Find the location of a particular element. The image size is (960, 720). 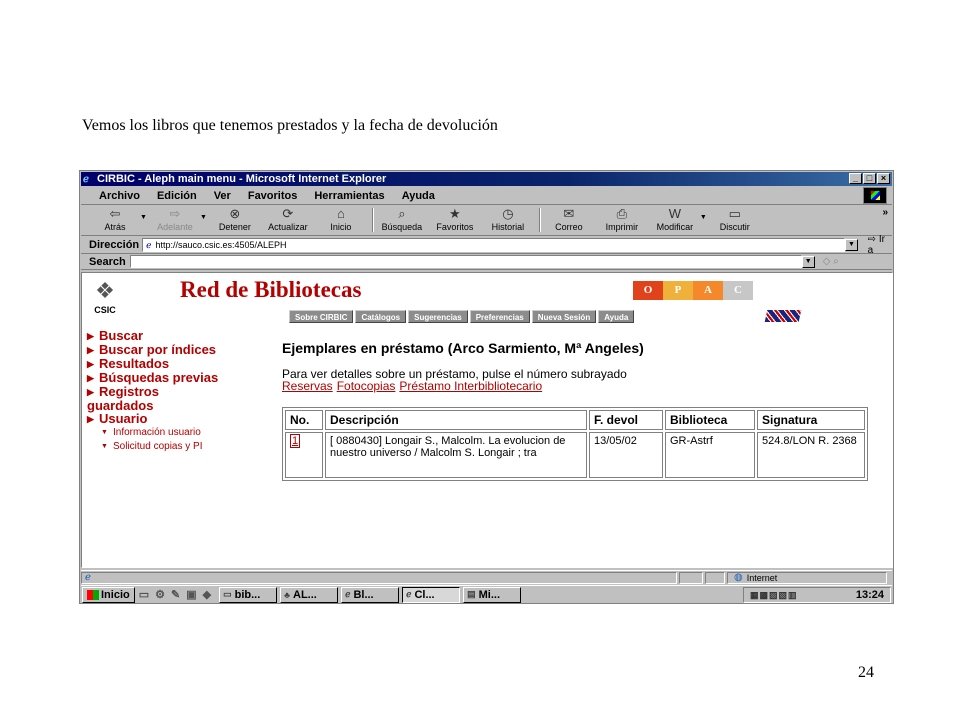

menu-archivo: Archivo is located at coordinates (119, 196).